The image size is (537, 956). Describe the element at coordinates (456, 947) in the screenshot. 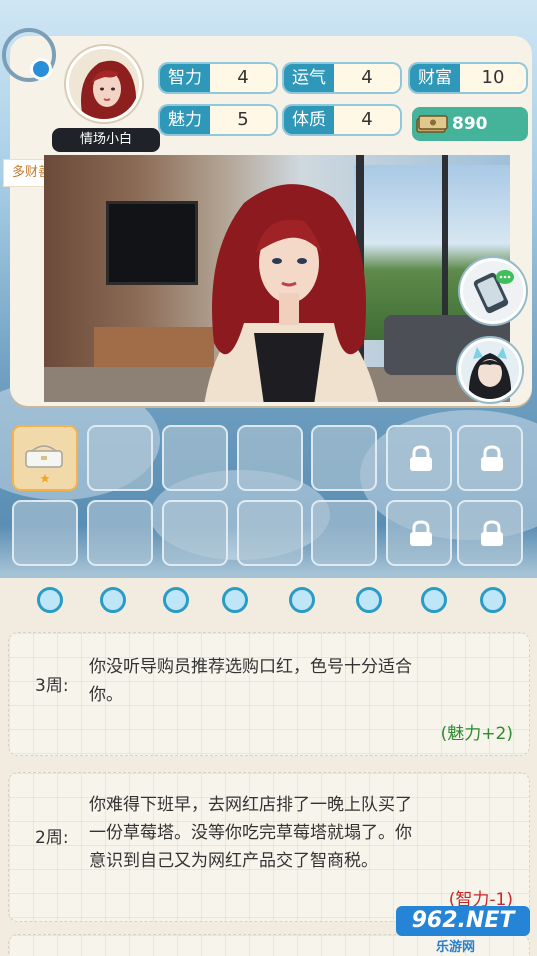

I see `watermark-subtitle: 乐游网` at that location.